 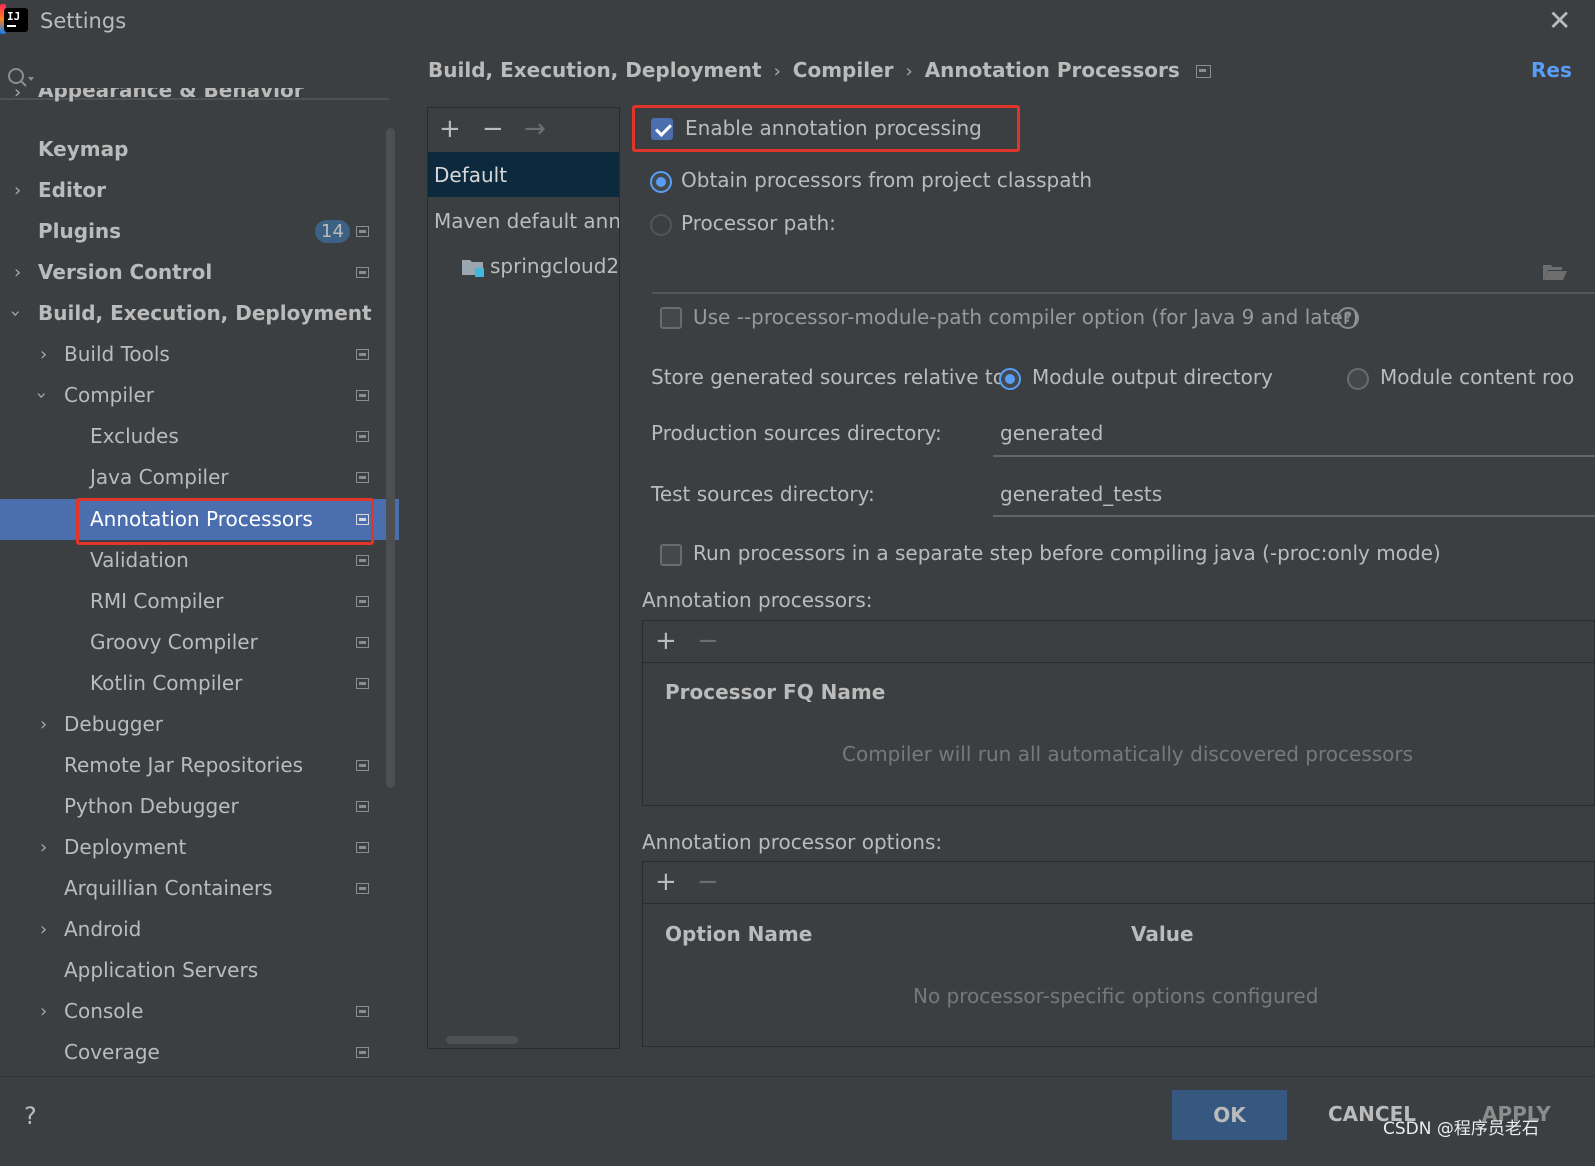 I want to click on sidebar-item-label: Excludes, so click(x=134, y=436).